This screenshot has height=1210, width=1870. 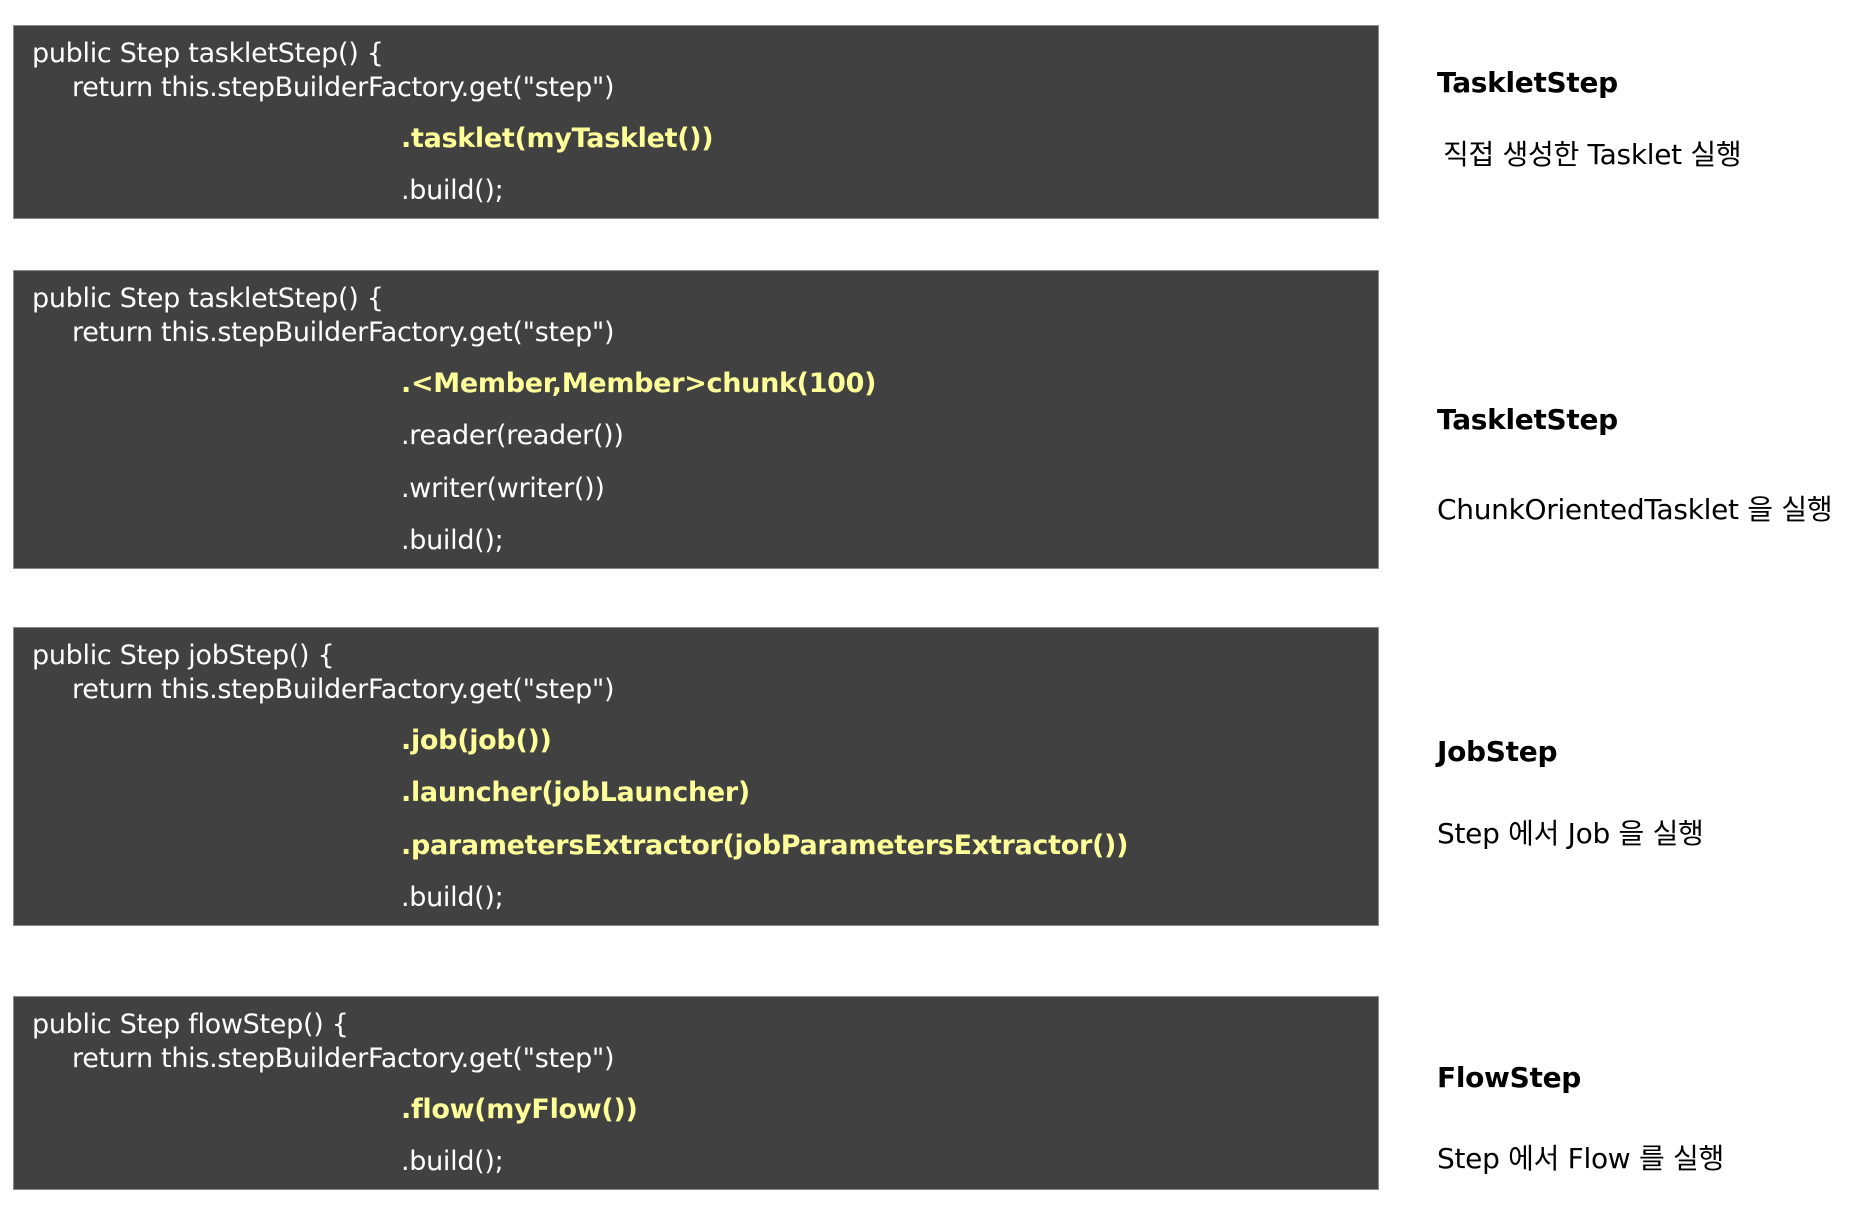 What do you see at coordinates (512, 435) in the screenshot?
I see `code-chain-reader: .reader(reader())` at bounding box center [512, 435].